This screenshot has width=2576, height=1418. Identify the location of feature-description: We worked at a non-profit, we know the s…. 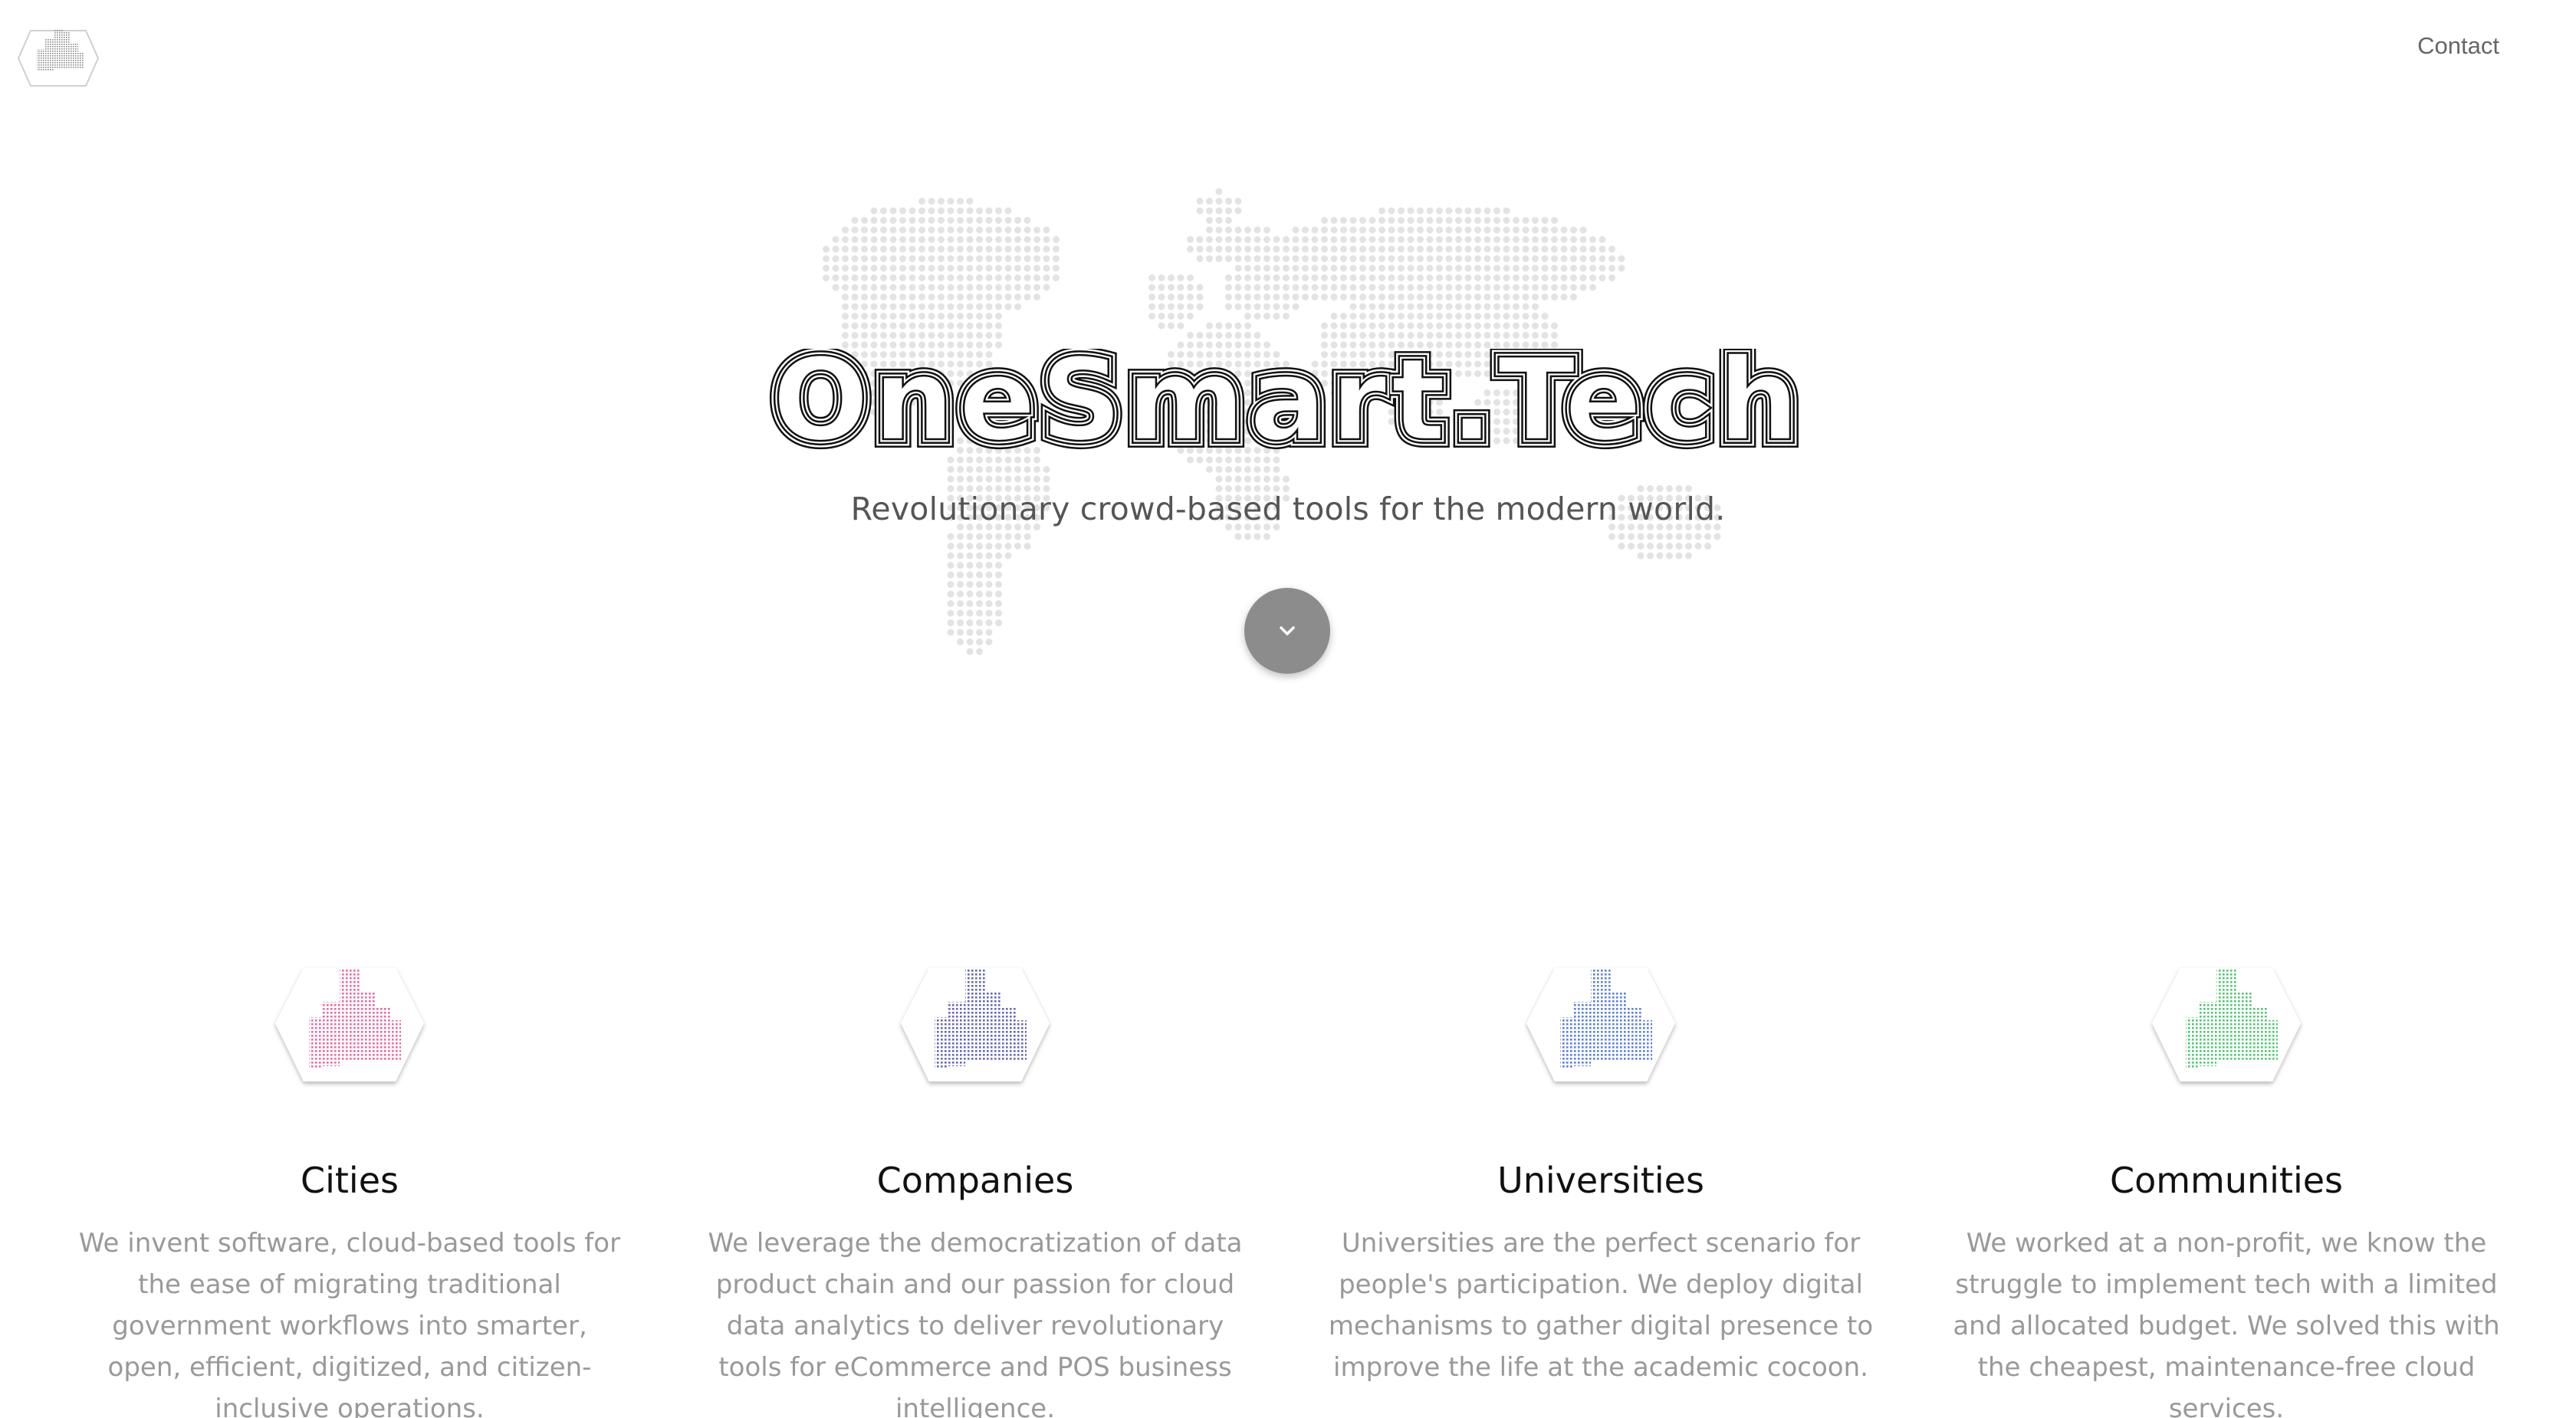
(2226, 1323).